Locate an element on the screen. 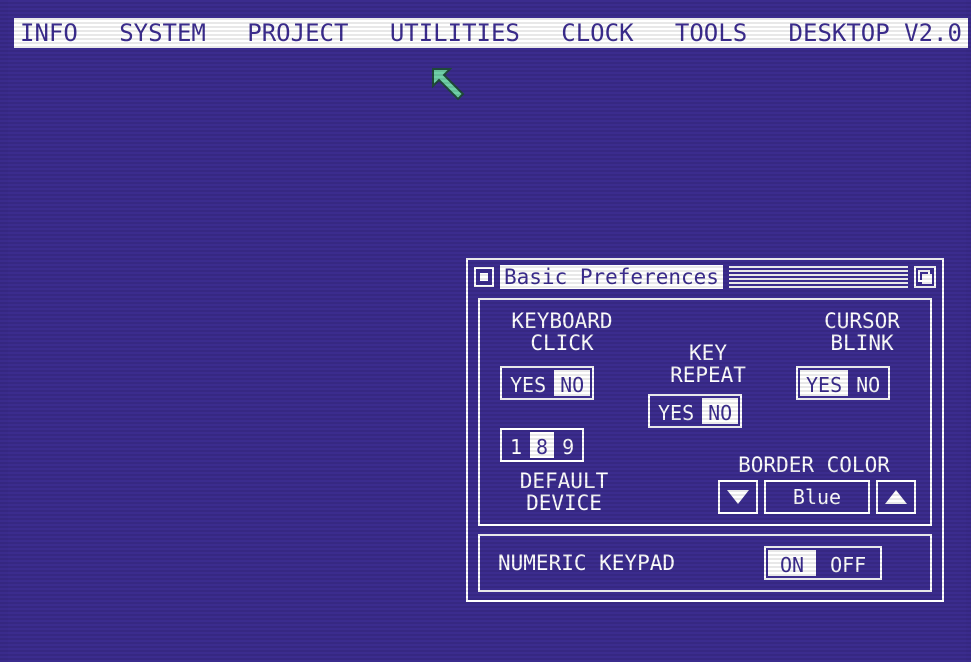 This screenshot has height=662, width=971. numeric-keypad-label: NUMERIC KEYPAD is located at coordinates (587, 563).